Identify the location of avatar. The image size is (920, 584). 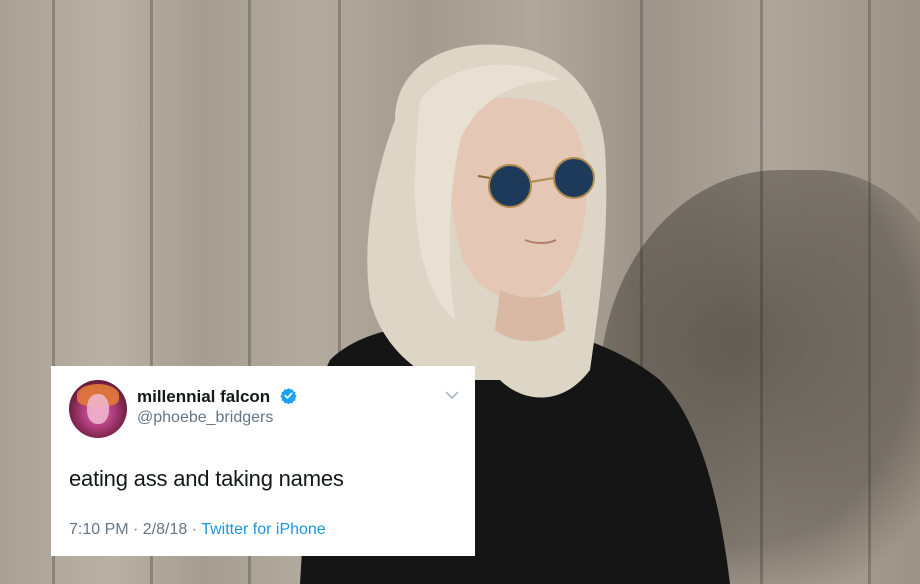
(98, 409).